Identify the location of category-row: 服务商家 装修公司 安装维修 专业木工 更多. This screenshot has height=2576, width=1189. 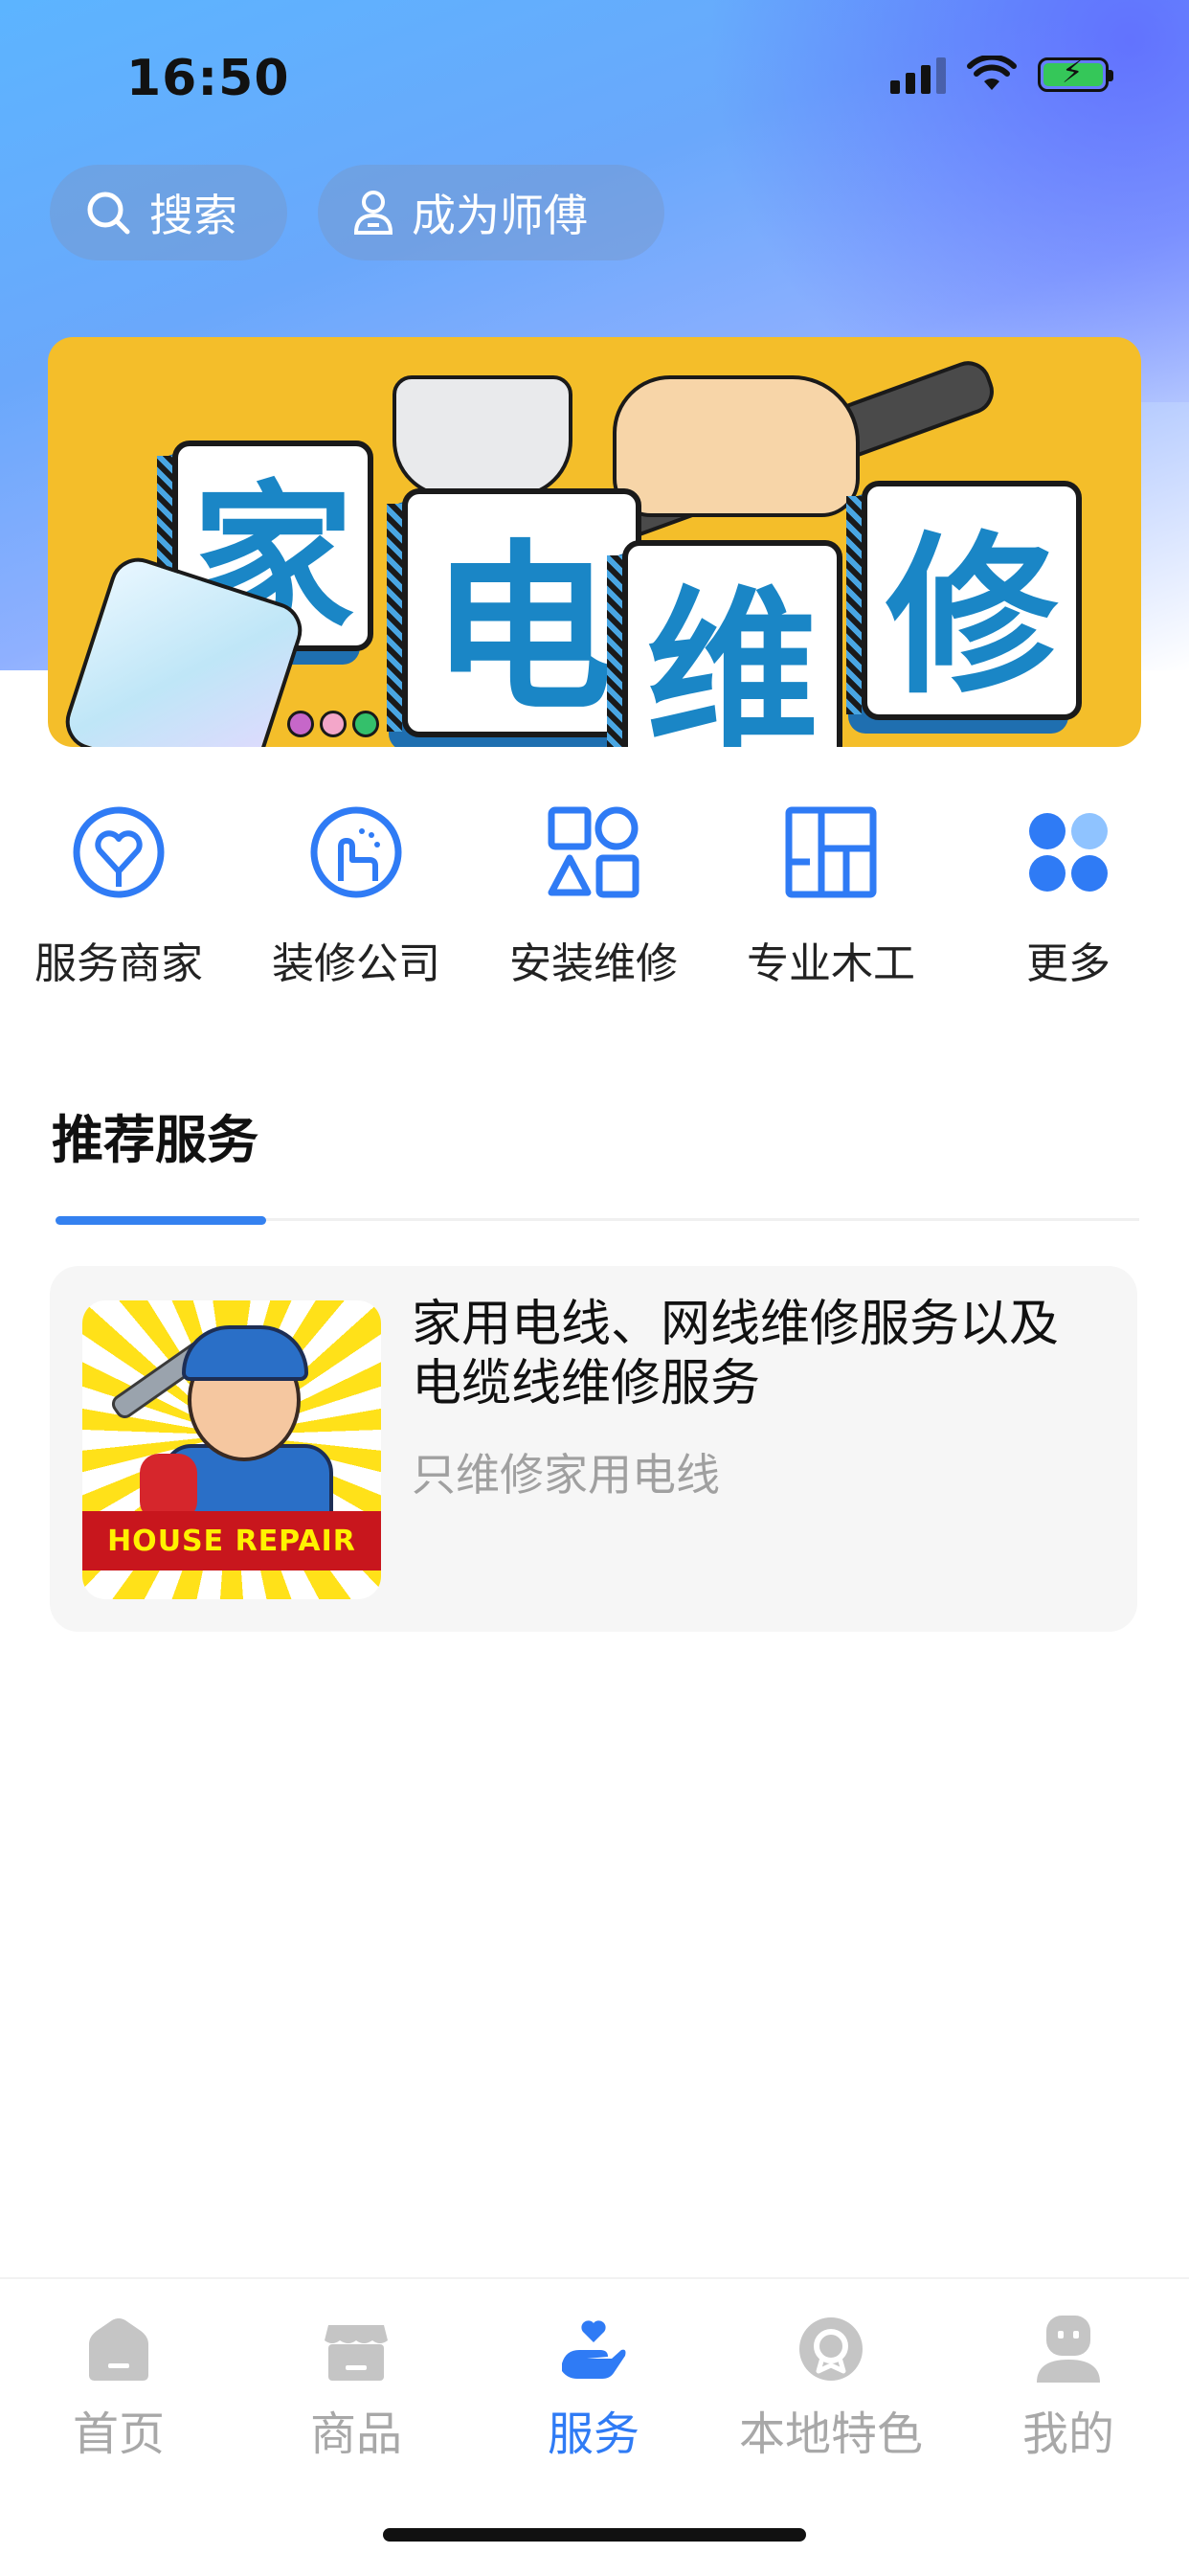
(594, 909).